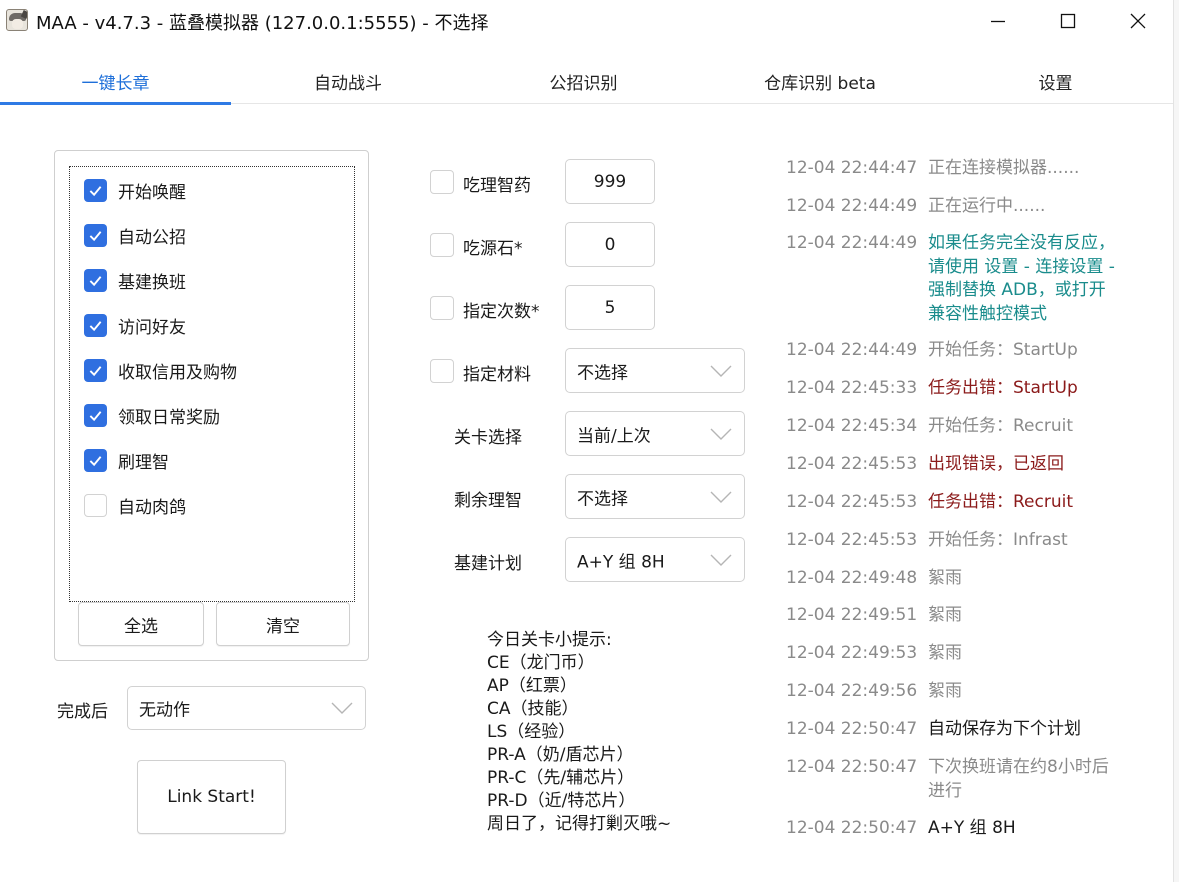 The width and height of the screenshot is (1179, 882). I want to click on log-message: 下次换班请在约8小时后 进行, so click(1018, 779).